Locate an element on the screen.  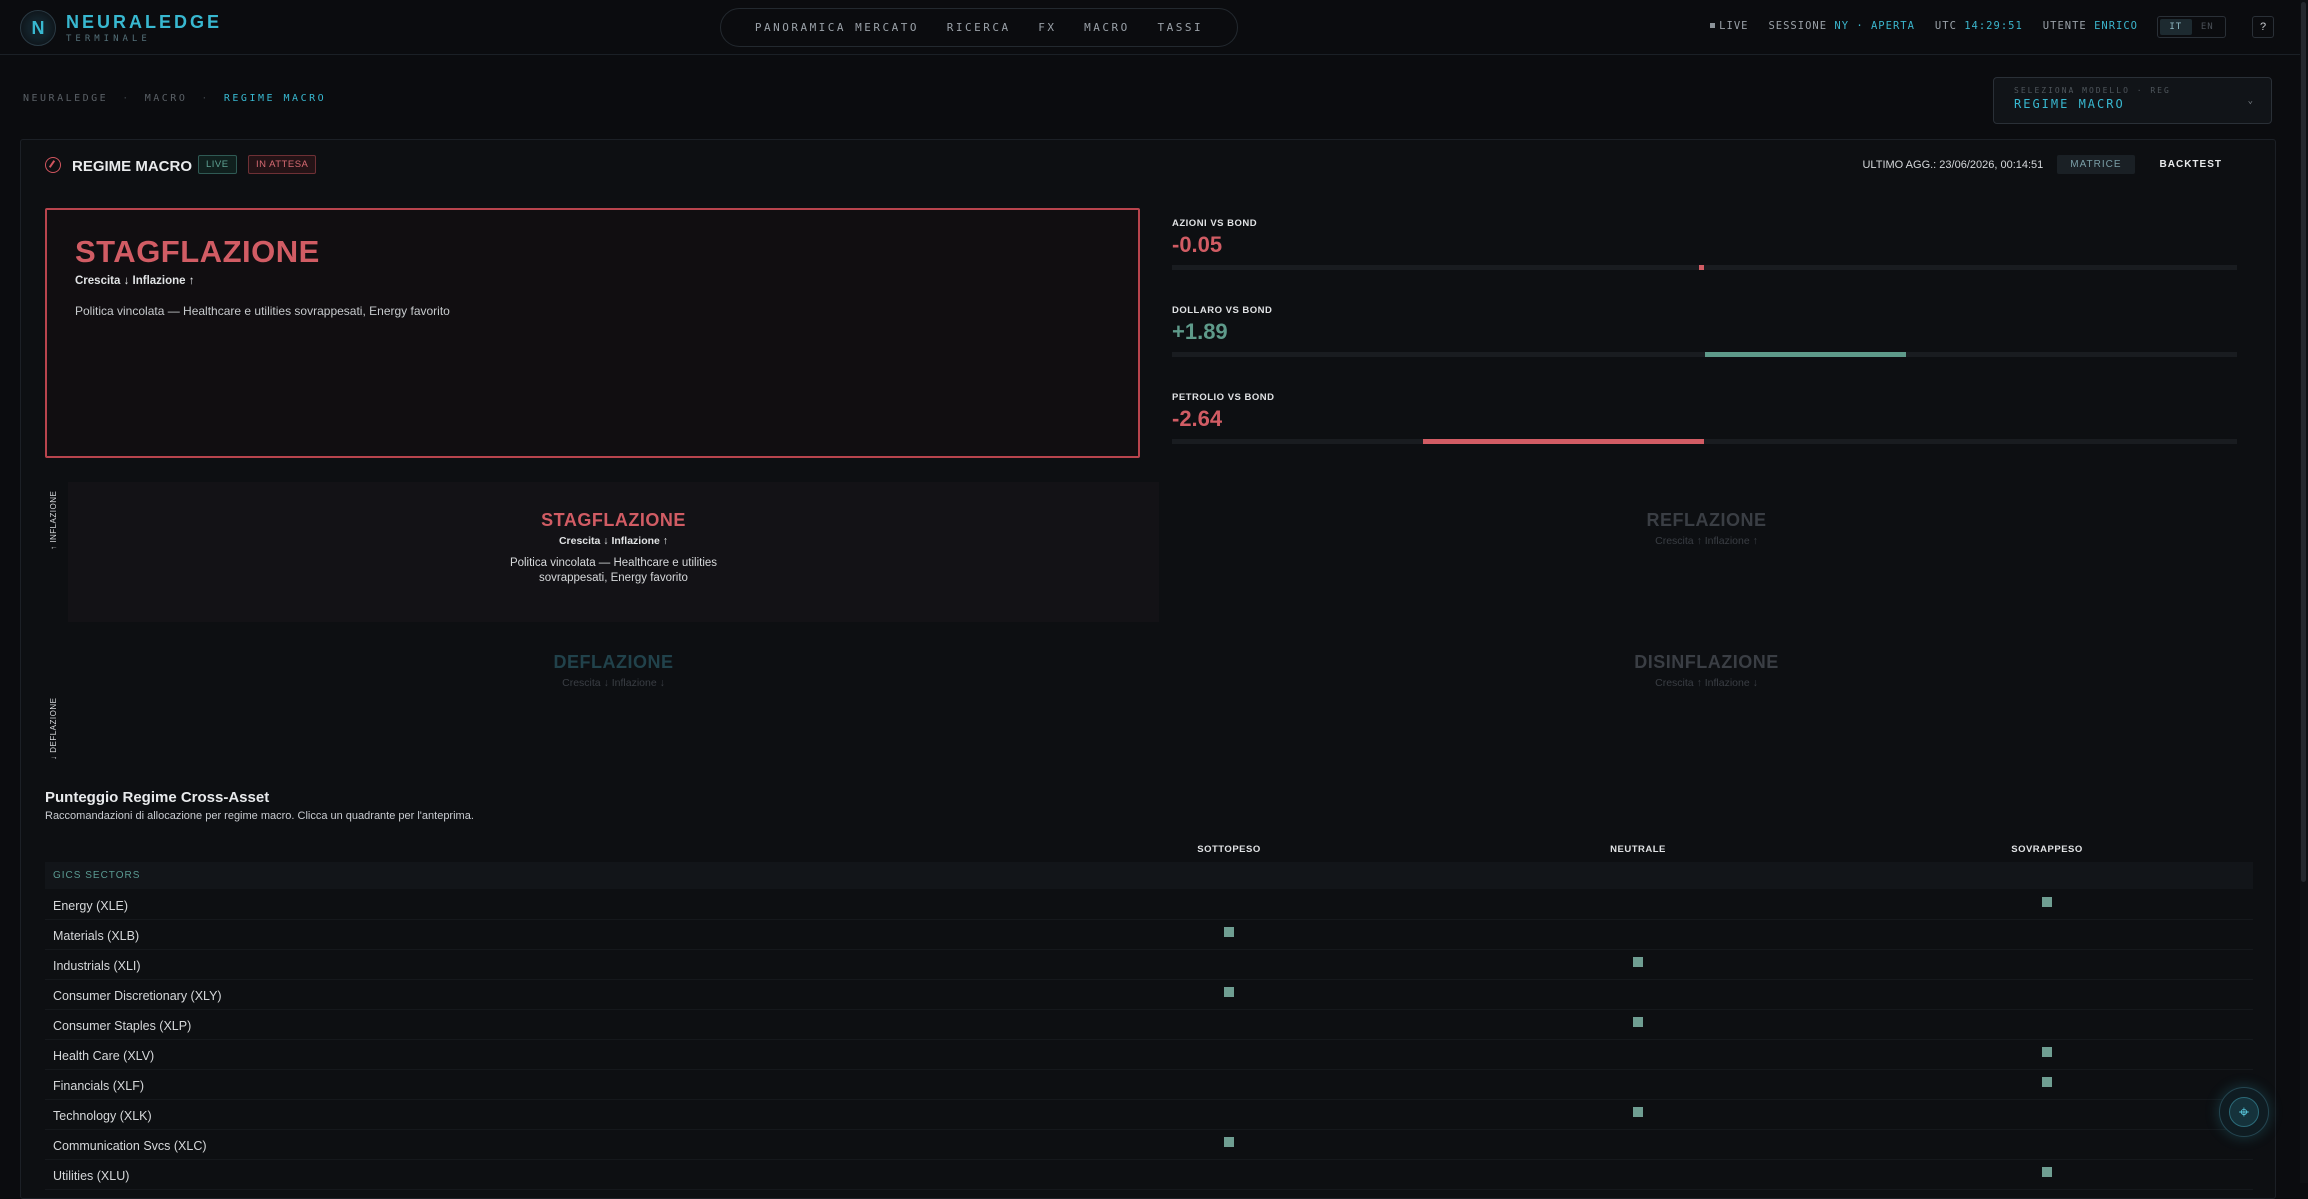
panel-title: REGIME MACRO is located at coordinates (132, 166).